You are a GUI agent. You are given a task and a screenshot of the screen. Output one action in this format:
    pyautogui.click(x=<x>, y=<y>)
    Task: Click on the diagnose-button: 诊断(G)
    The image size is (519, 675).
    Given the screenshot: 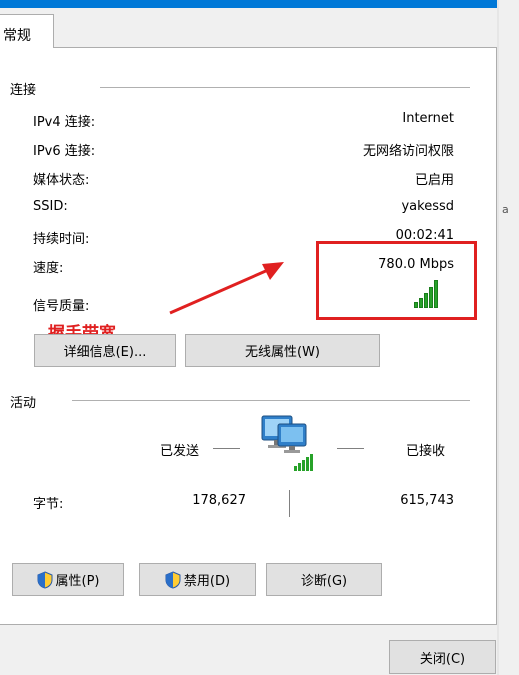 What is the action you would take?
    pyautogui.click(x=324, y=579)
    